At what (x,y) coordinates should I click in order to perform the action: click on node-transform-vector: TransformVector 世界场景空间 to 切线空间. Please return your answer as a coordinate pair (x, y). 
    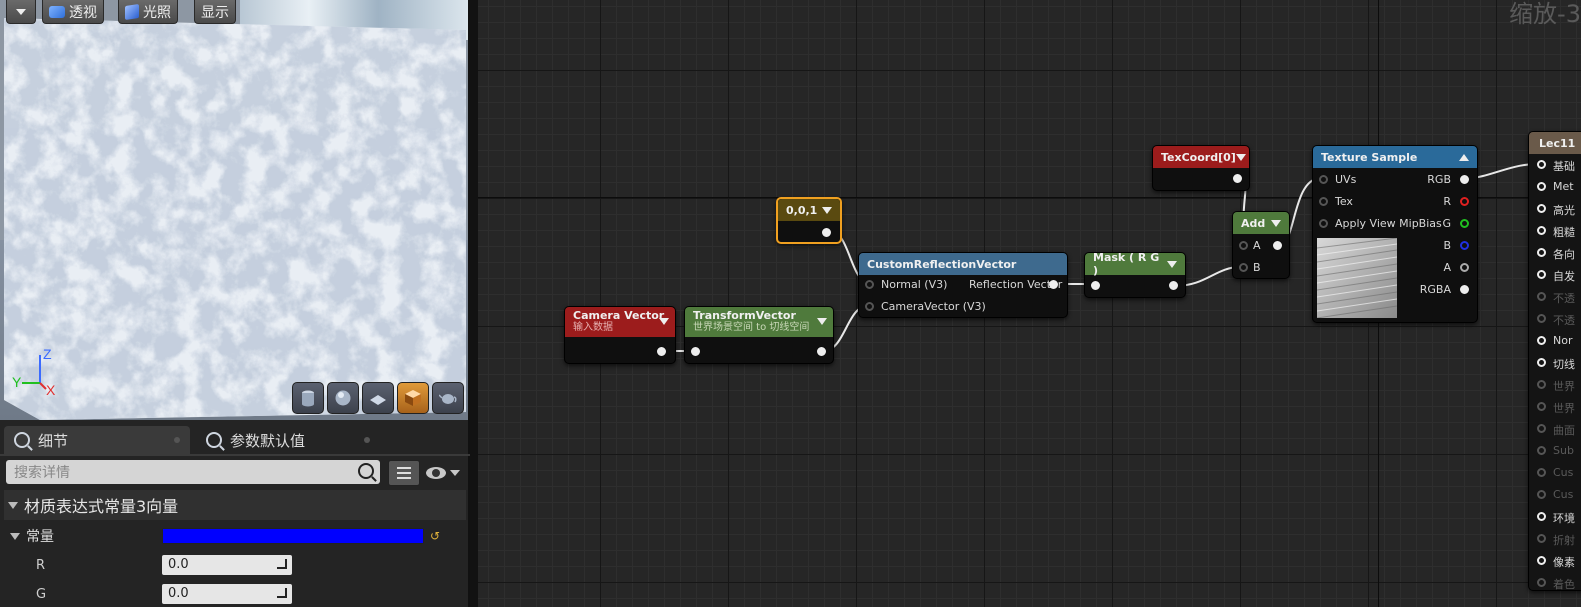
    Looking at the image, I should click on (759, 335).